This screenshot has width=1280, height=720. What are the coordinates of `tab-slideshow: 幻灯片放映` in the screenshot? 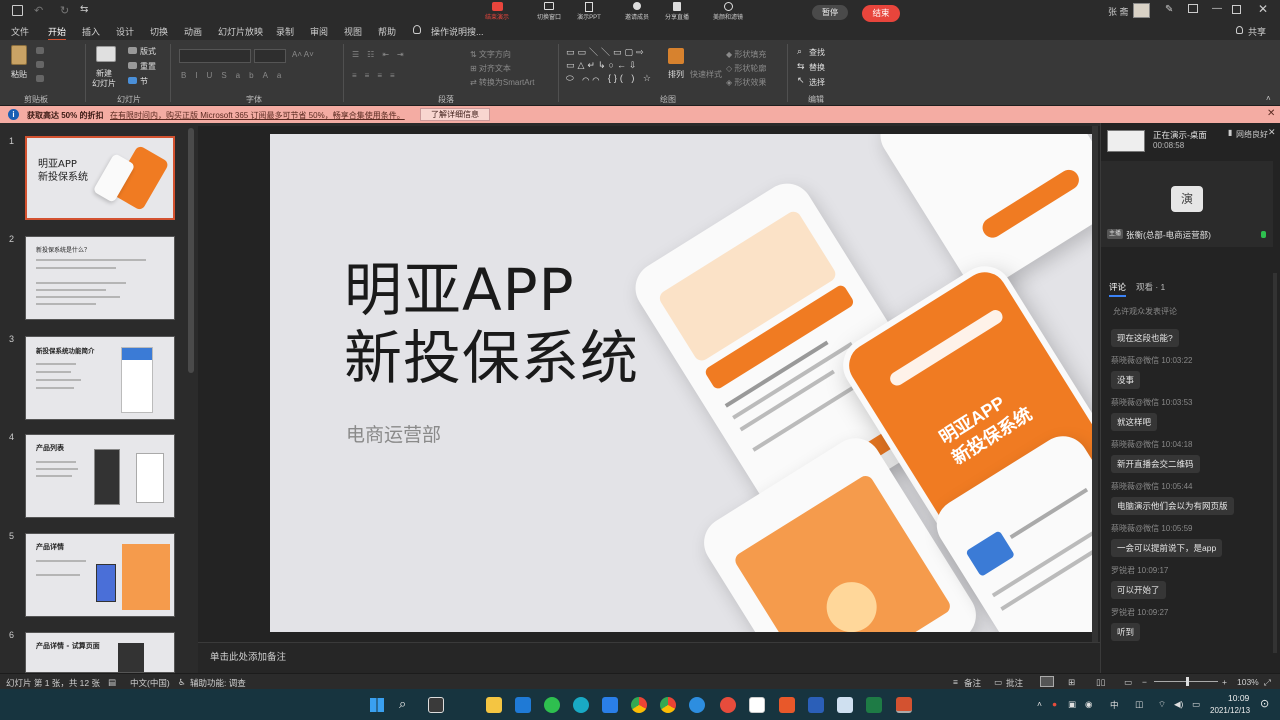 It's located at (240, 31).